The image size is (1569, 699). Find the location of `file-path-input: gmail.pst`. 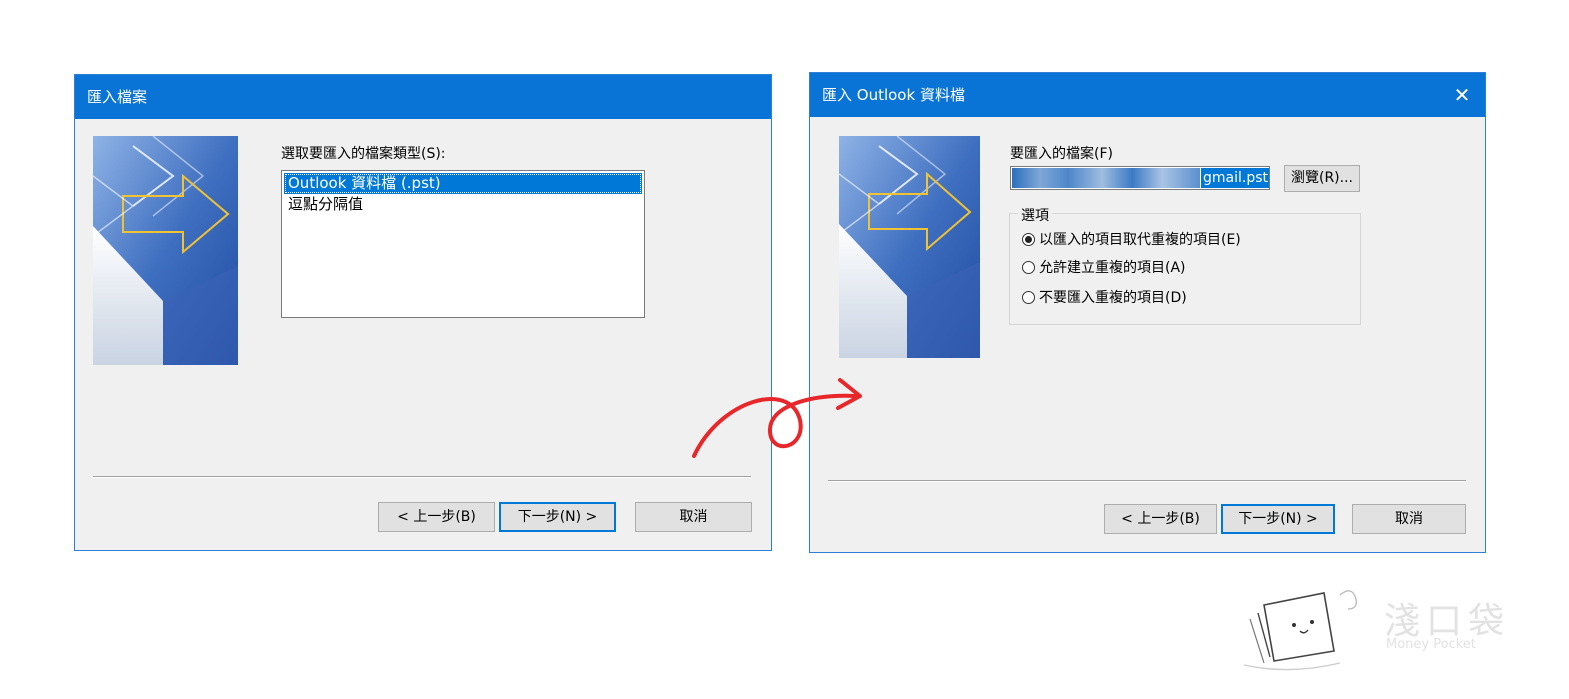

file-path-input: gmail.pst is located at coordinates (1140, 178).